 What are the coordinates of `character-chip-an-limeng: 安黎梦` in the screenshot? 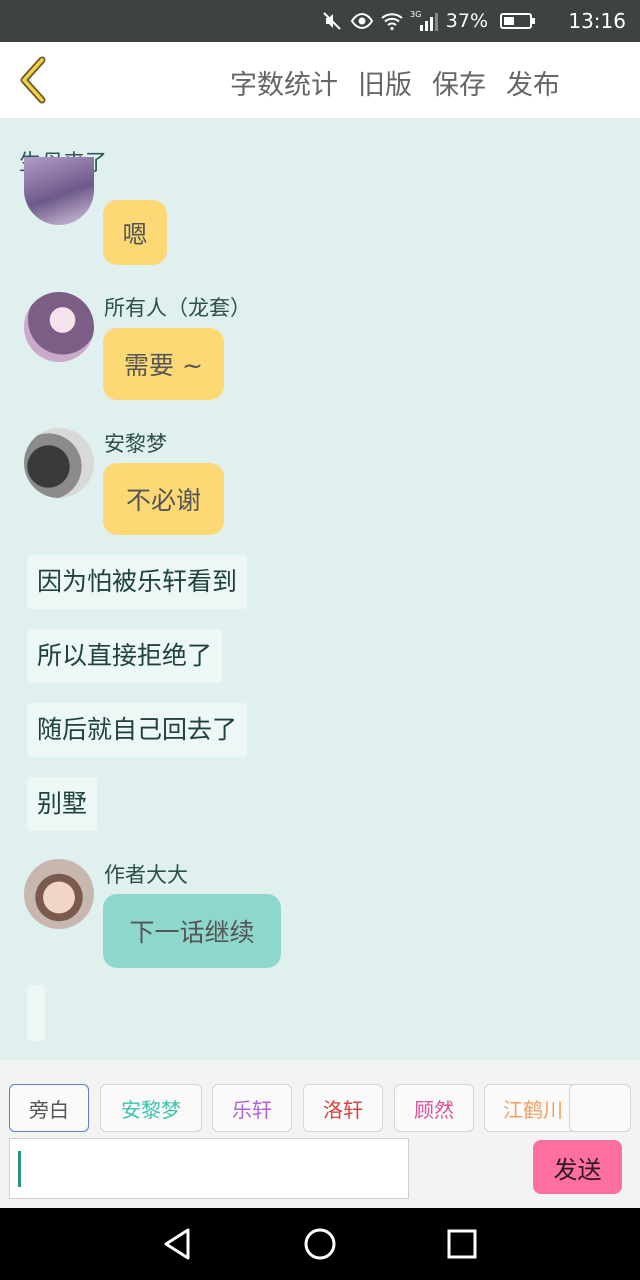 It's located at (151, 1108).